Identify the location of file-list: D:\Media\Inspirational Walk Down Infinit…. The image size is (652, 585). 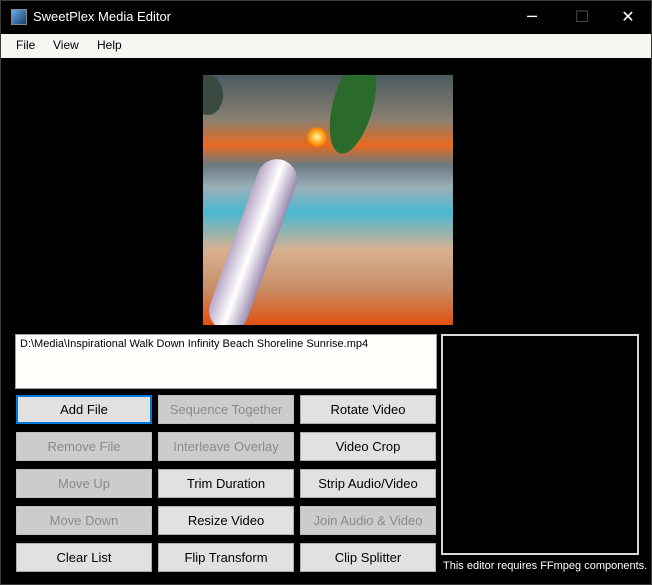
(226, 361).